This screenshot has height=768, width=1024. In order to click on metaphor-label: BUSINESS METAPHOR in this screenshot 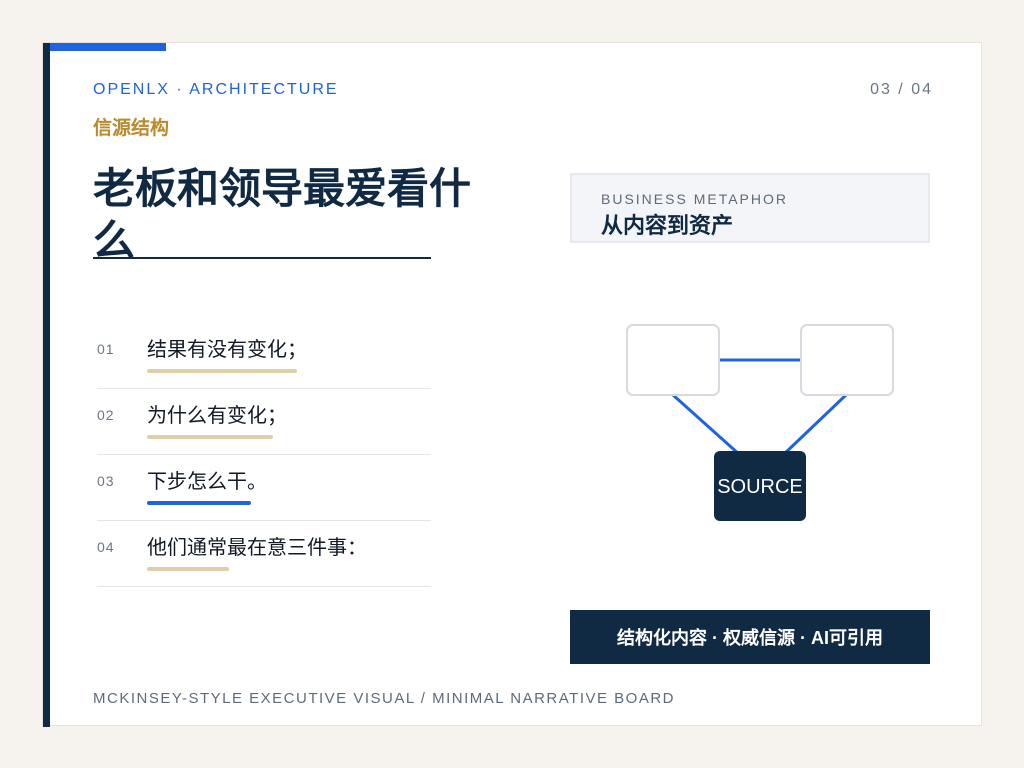, I will do `click(694, 199)`.